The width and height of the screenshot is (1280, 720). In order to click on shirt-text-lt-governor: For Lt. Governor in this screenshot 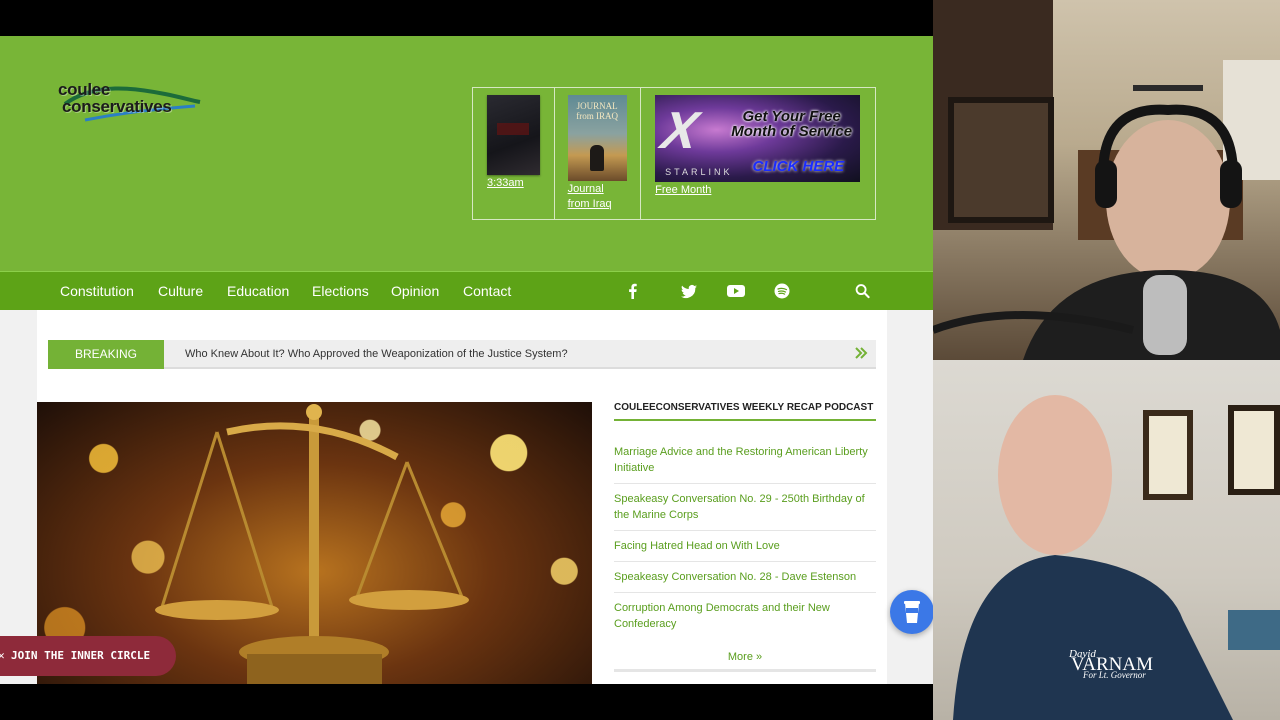, I will do `click(1114, 675)`.